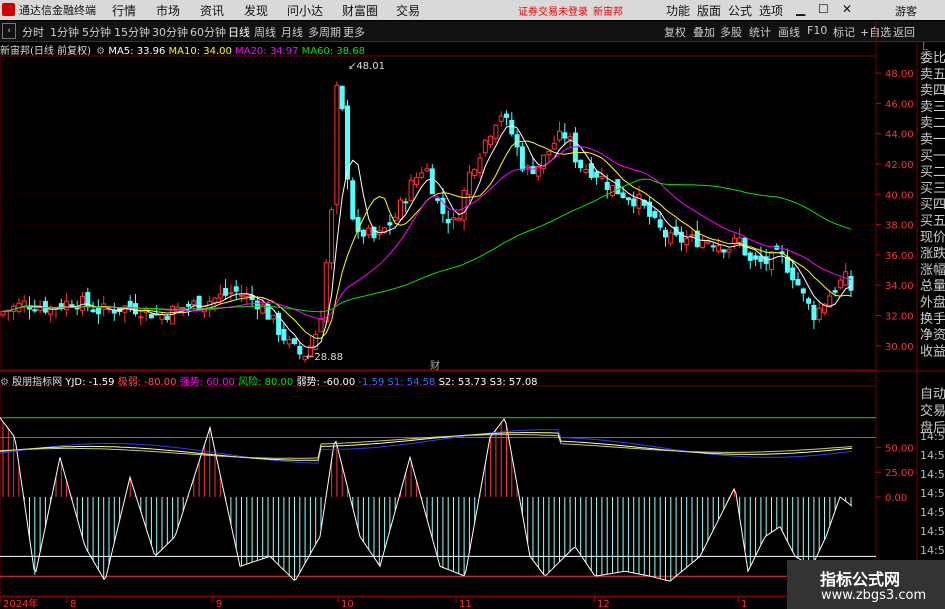  What do you see at coordinates (147, 382) in the screenshot?
I see `jiruo-value: 极弱: -80.00` at bounding box center [147, 382].